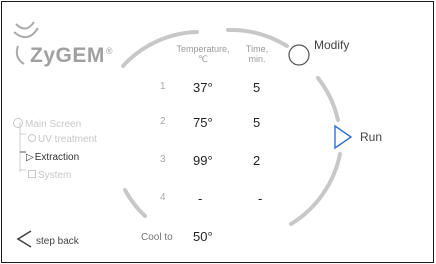 The width and height of the screenshot is (436, 264). Describe the element at coordinates (163, 86) in the screenshot. I see `step-number: 1` at that location.